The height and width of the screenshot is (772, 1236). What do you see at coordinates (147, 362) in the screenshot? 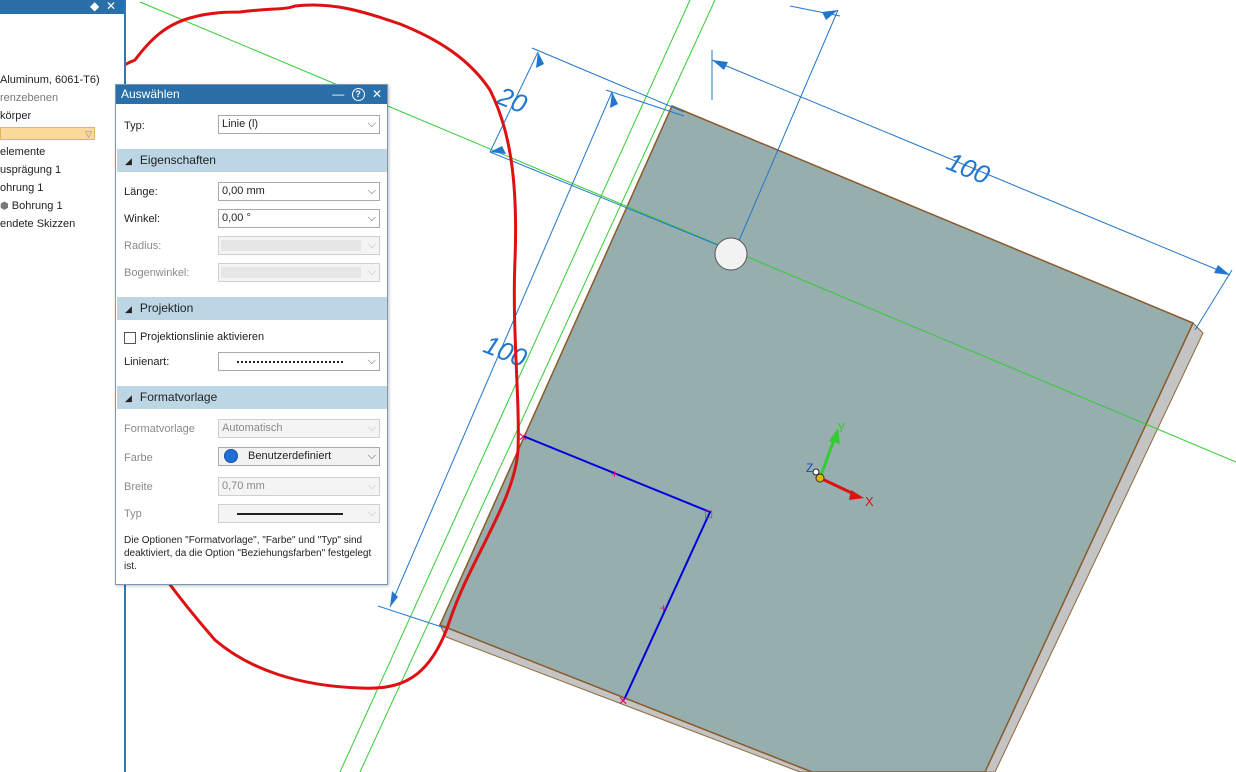
I see `linienart-label: Linienart:` at bounding box center [147, 362].